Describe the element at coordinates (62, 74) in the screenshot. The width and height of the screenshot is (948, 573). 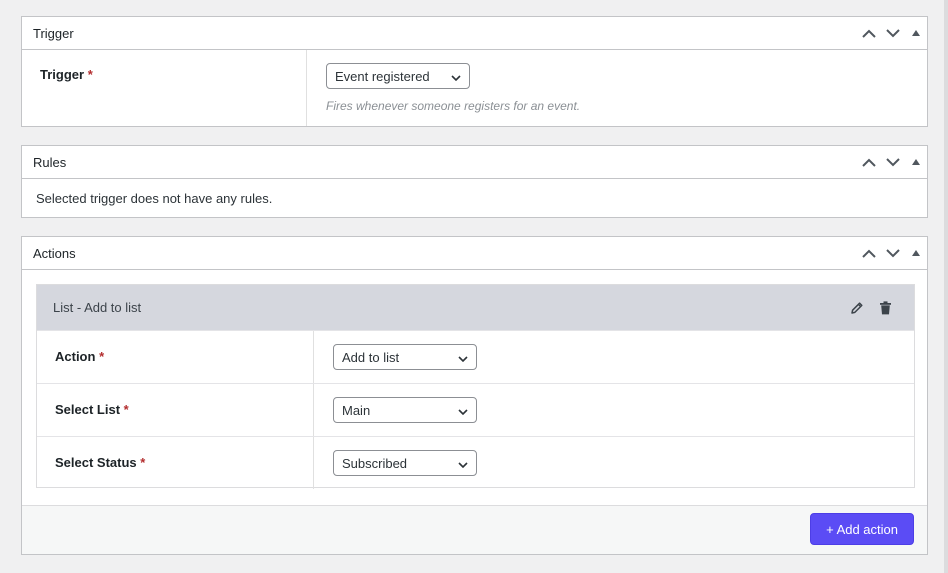
I see `trigger-field-label: Trigger` at that location.